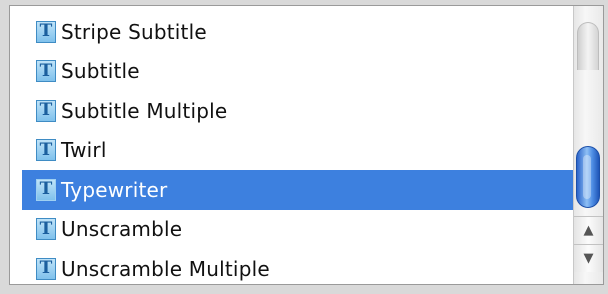  What do you see at coordinates (134, 31) in the screenshot?
I see `list-item-label: Stripe Subtitle` at bounding box center [134, 31].